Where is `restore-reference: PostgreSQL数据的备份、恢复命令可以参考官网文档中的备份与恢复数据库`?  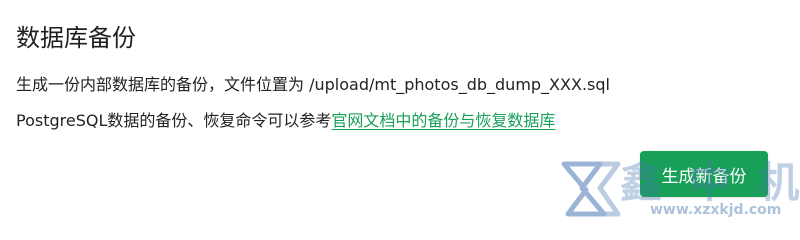 restore-reference: PostgreSQL数据的备份、恢复命令可以参考官网文档中的备份与恢复数据库 is located at coordinates (285, 121).